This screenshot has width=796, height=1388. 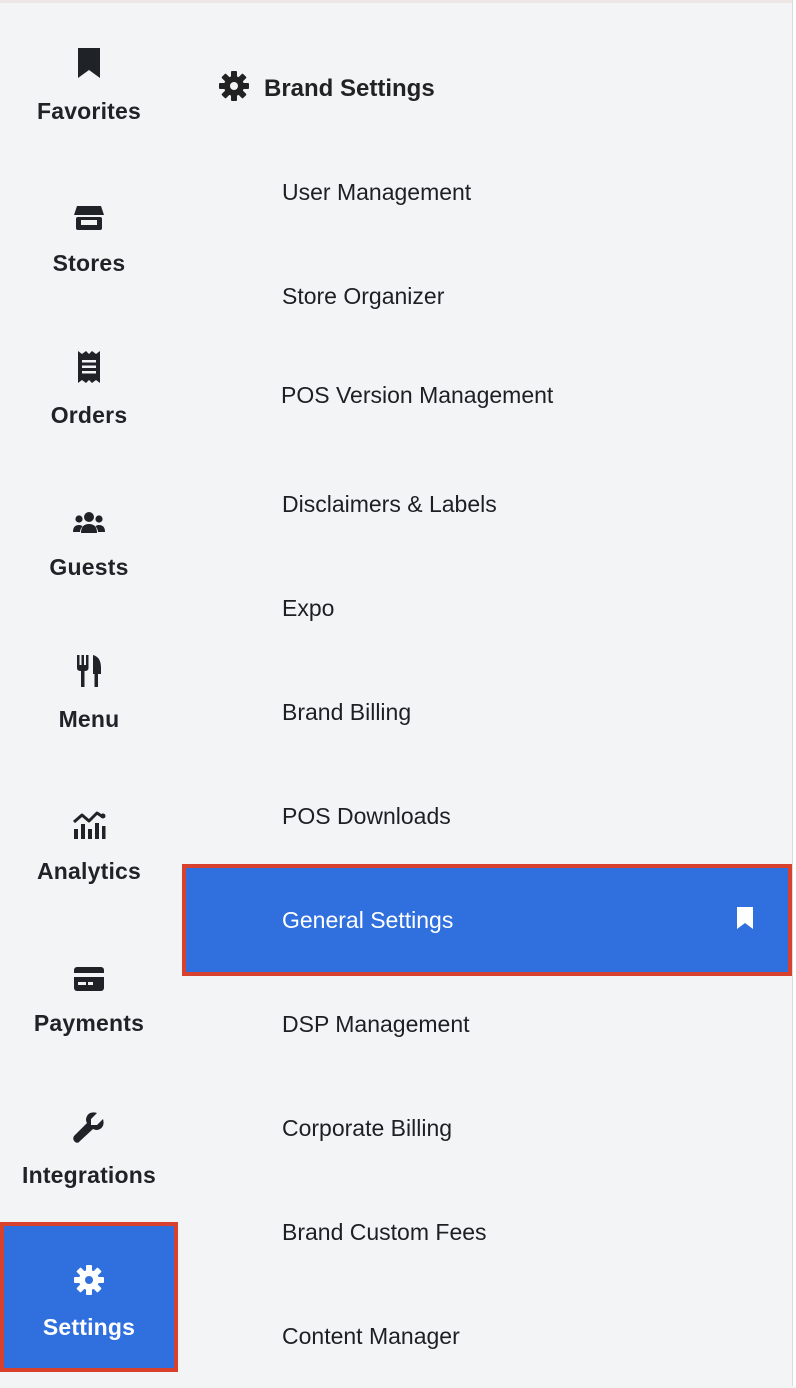 I want to click on rail-item-menu: Menu, so click(x=89, y=724).